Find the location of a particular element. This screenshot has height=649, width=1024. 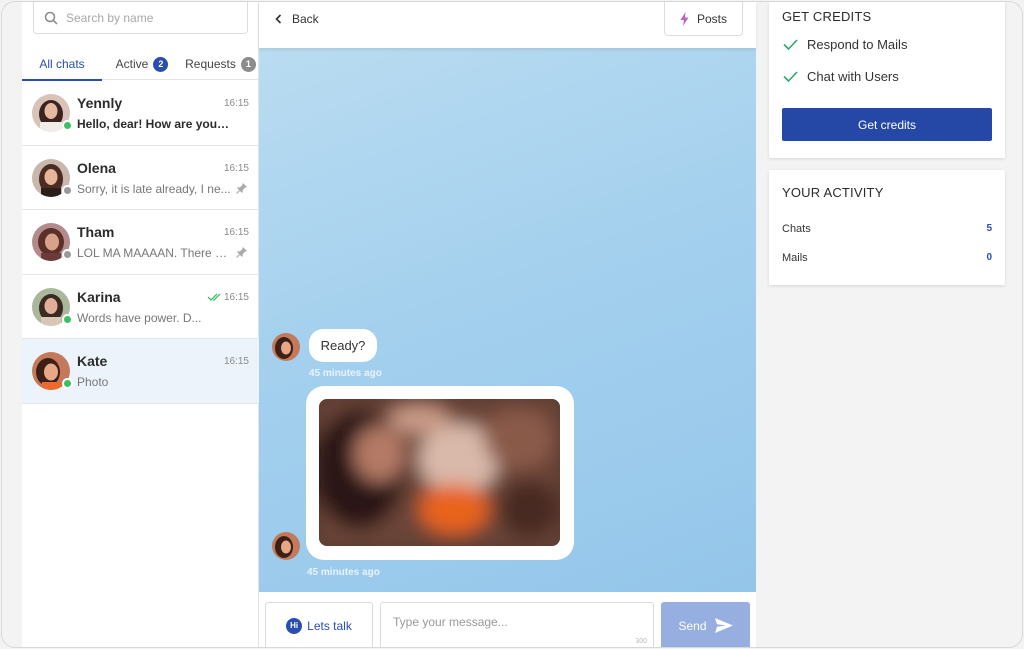

search-input is located at coordinates (146, 17).